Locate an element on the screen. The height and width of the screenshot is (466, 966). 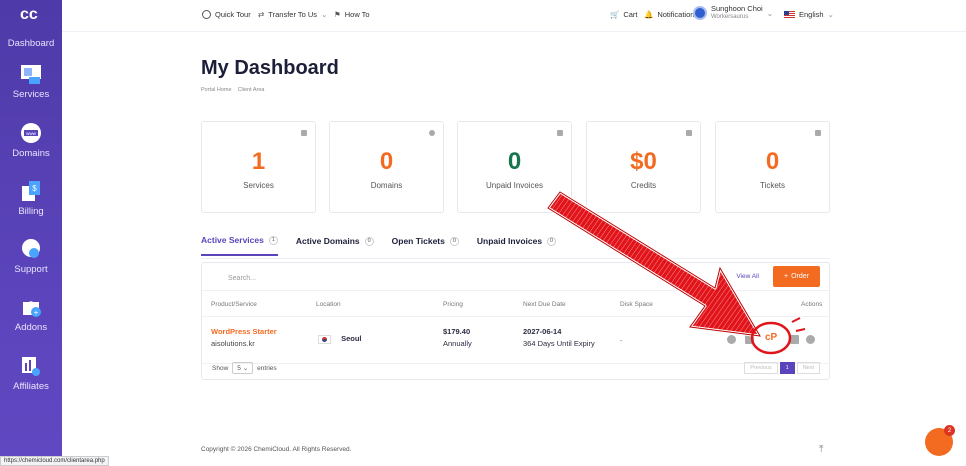
breadcrumb: Portal Home Client Area is located at coordinates (232, 90).